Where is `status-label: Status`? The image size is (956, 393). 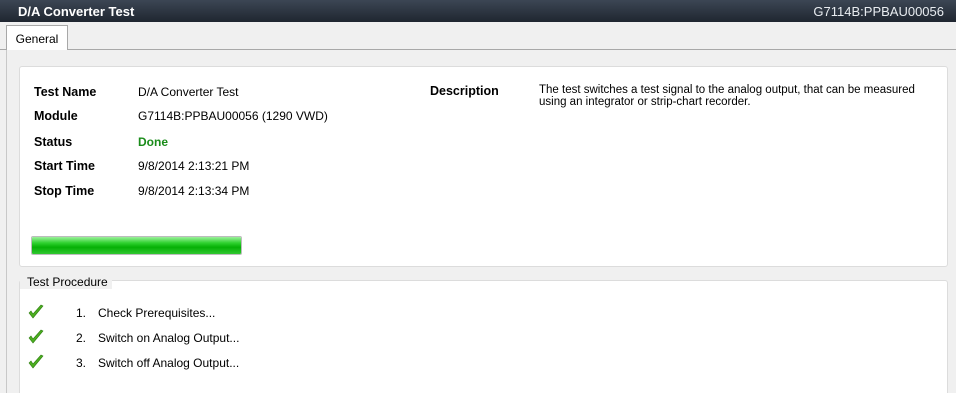
status-label: Status is located at coordinates (53, 142).